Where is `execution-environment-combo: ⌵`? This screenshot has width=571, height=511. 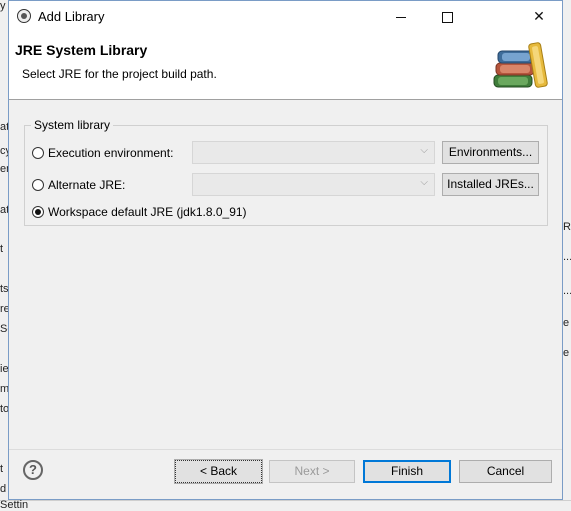
execution-environment-combo: ⌵ is located at coordinates (313, 152).